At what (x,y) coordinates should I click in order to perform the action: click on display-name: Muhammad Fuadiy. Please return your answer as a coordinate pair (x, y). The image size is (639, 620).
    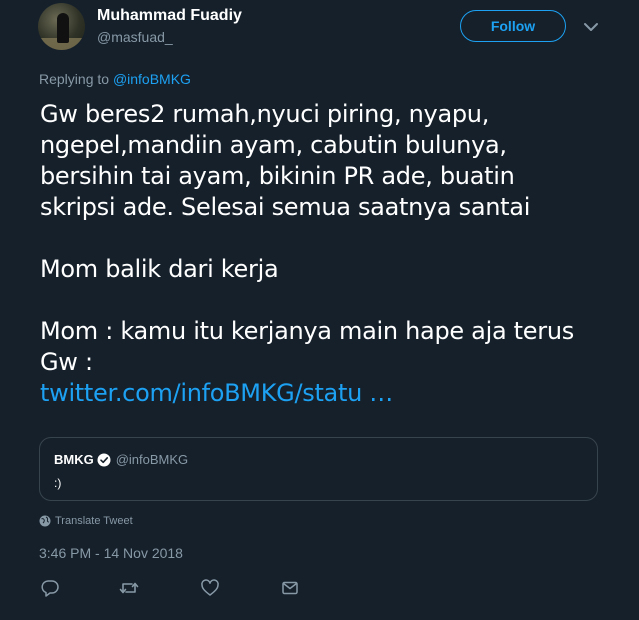
    Looking at the image, I should click on (169, 16).